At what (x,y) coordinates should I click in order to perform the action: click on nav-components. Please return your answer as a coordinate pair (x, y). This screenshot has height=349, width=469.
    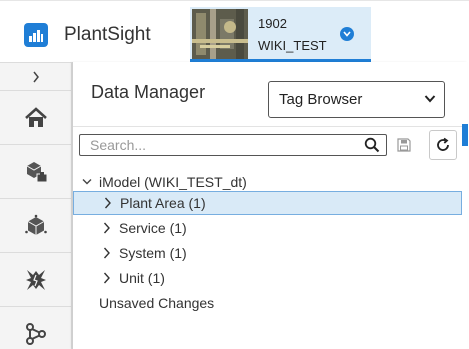
    Looking at the image, I should click on (36, 172).